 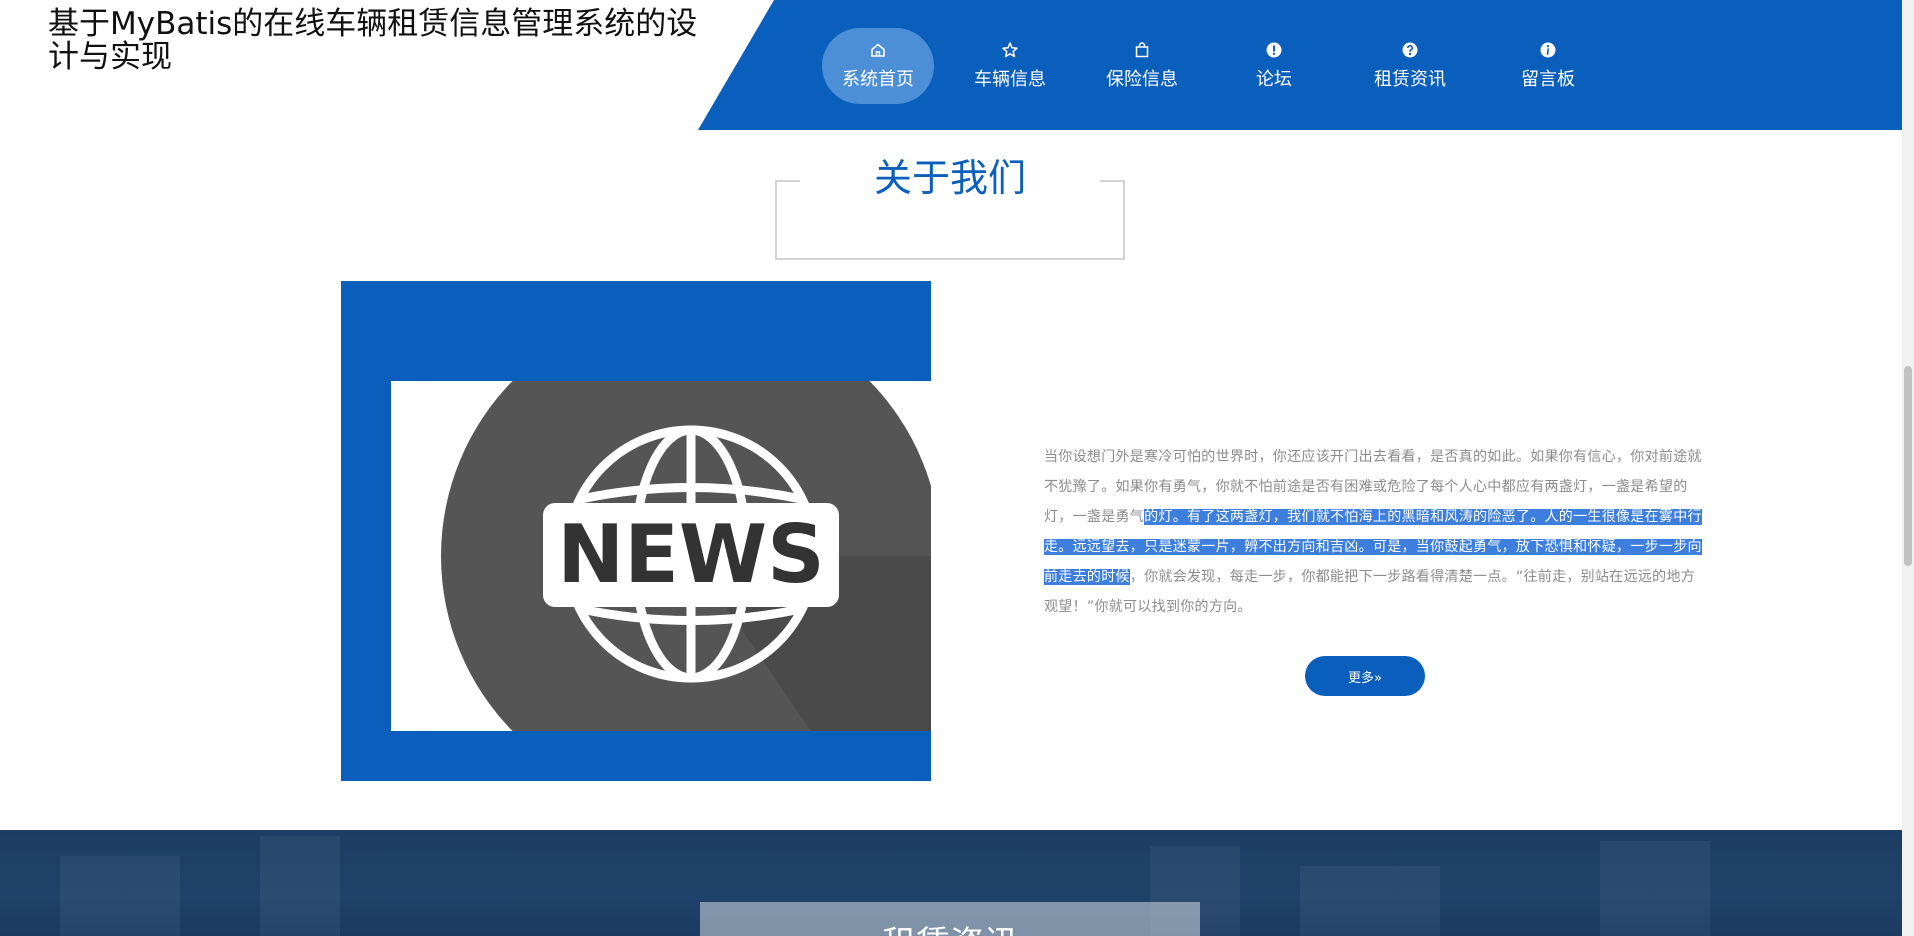 What do you see at coordinates (1548, 50) in the screenshot?
I see `info-icon` at bounding box center [1548, 50].